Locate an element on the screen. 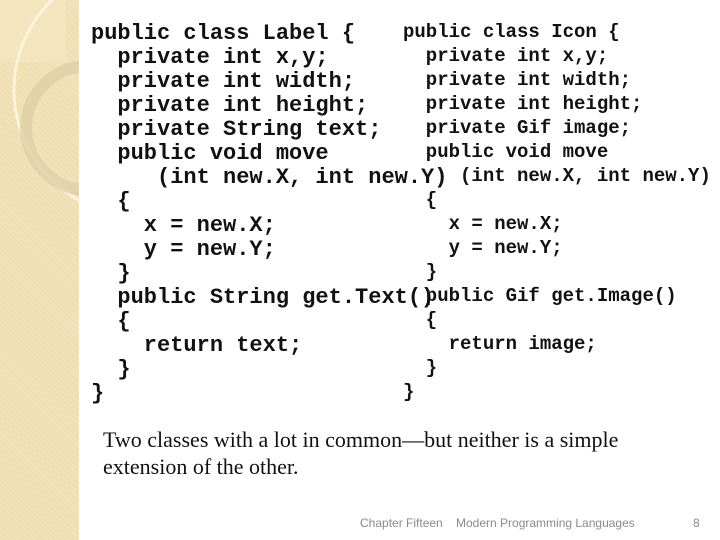 Image resolution: width=720 pixels, height=540 pixels. code-line: return text; is located at coordinates (197, 345).